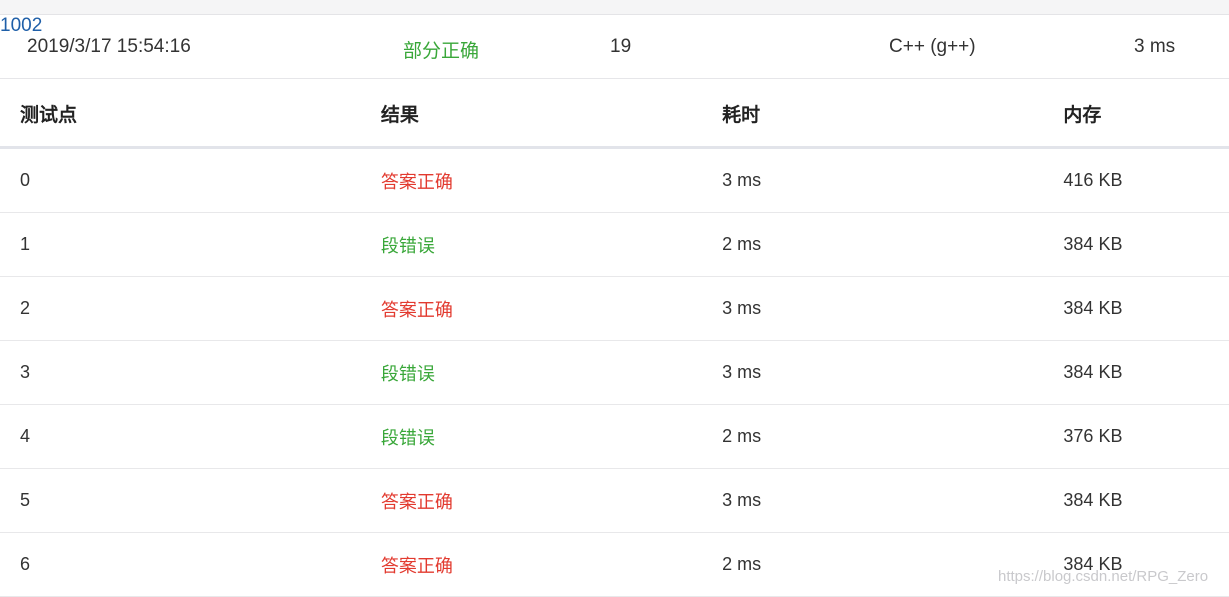 The width and height of the screenshot is (1229, 597). I want to click on header-memory: 内存, so click(1146, 114).